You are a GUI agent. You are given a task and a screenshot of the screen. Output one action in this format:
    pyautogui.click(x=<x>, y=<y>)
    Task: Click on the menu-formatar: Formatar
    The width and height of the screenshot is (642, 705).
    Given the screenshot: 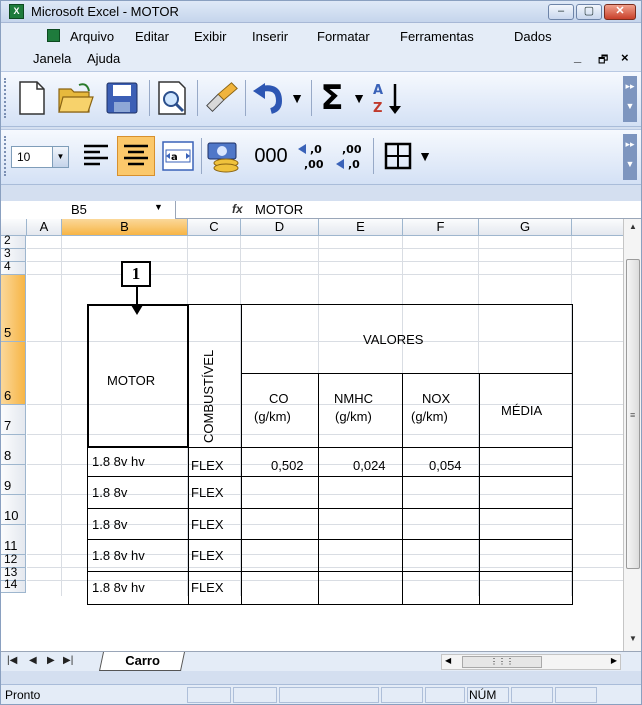 What is the action you would take?
    pyautogui.click(x=343, y=36)
    